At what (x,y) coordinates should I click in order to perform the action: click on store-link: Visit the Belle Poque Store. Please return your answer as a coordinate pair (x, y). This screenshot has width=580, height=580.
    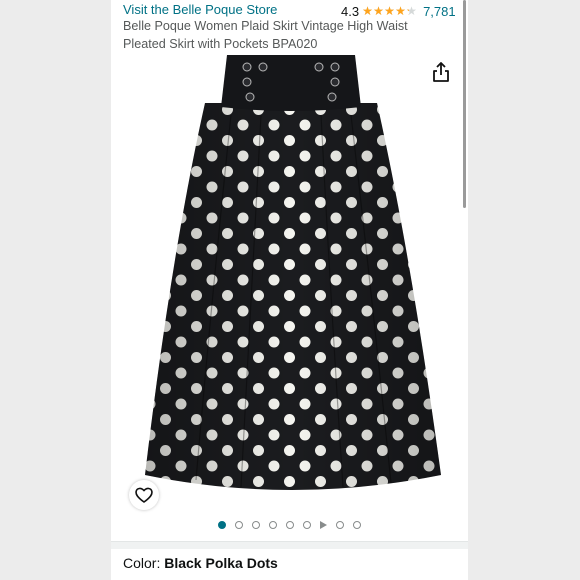
    Looking at the image, I should click on (200, 9).